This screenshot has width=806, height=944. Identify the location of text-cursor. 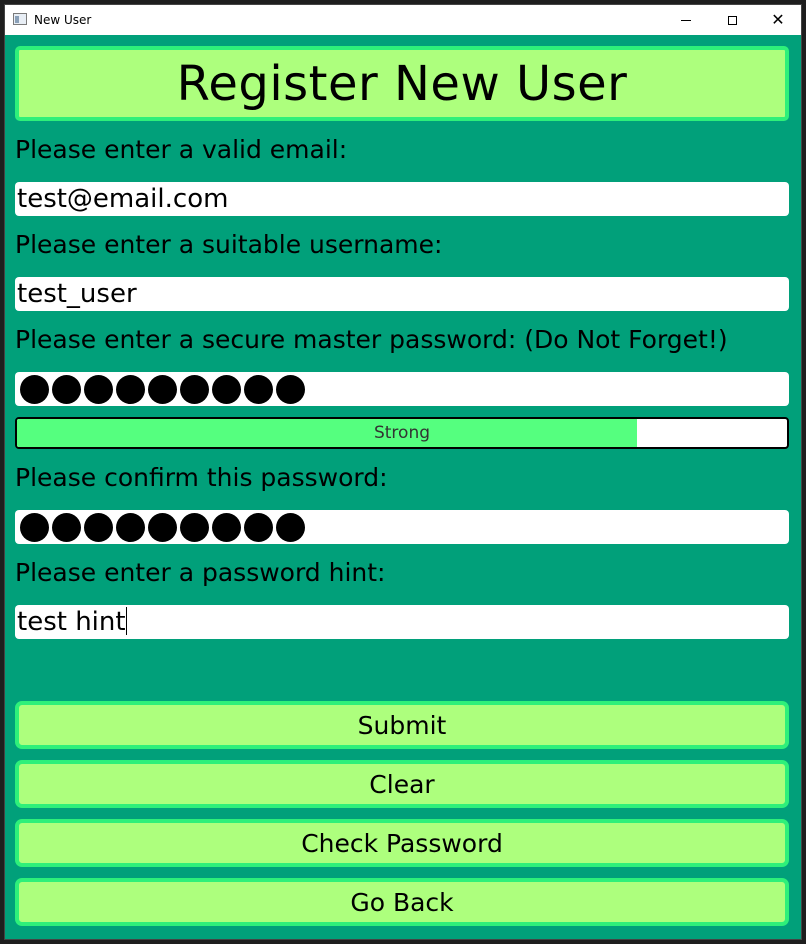
(126, 621).